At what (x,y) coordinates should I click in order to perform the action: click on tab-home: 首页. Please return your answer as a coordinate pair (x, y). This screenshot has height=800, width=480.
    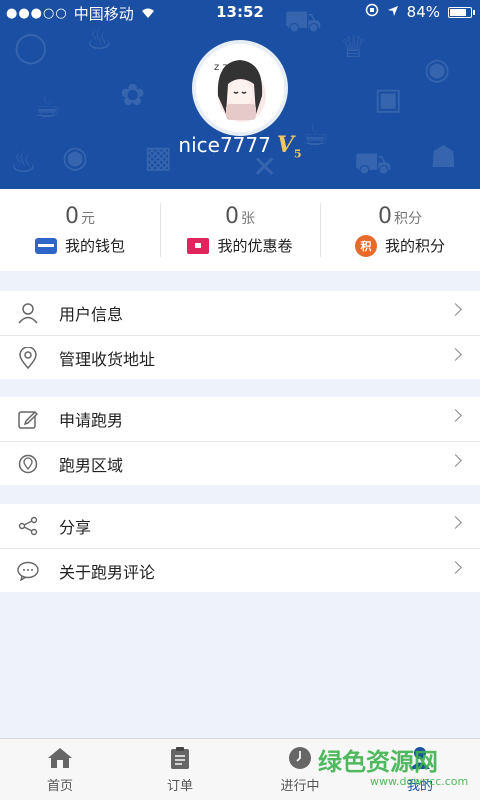
    Looking at the image, I should click on (60, 769).